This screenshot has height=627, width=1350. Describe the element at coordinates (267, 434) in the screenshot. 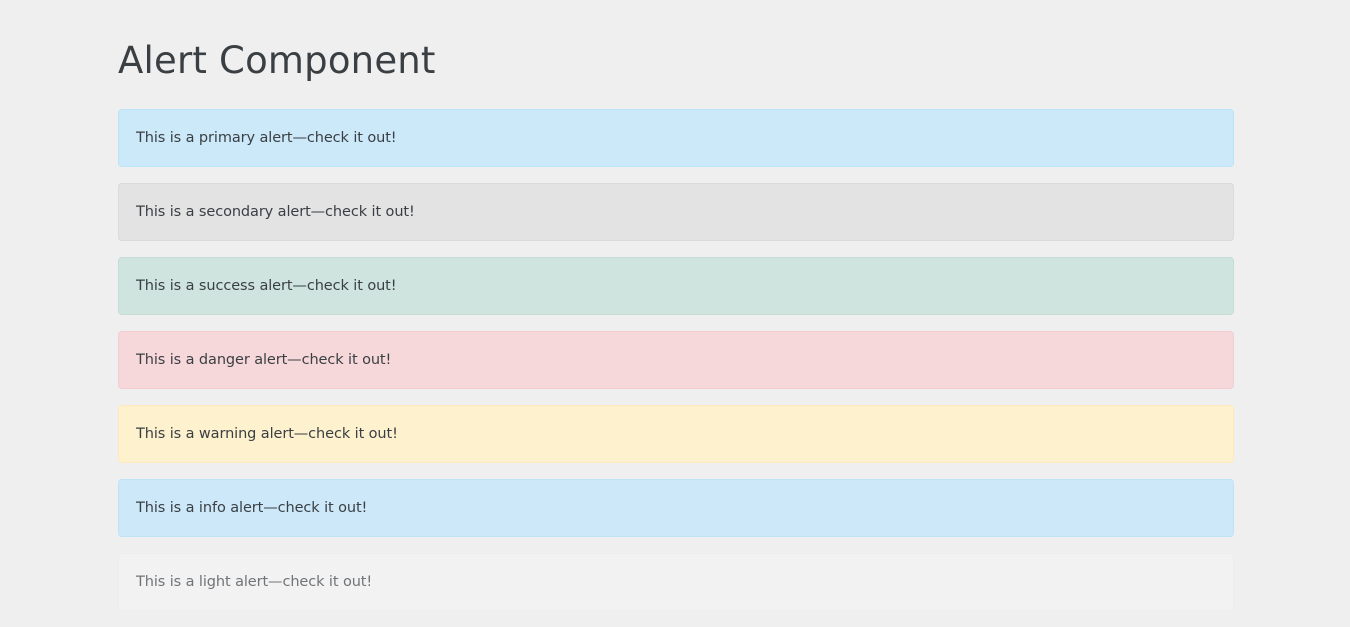

I see `alert-text: This is a warning alert—check it out!` at that location.